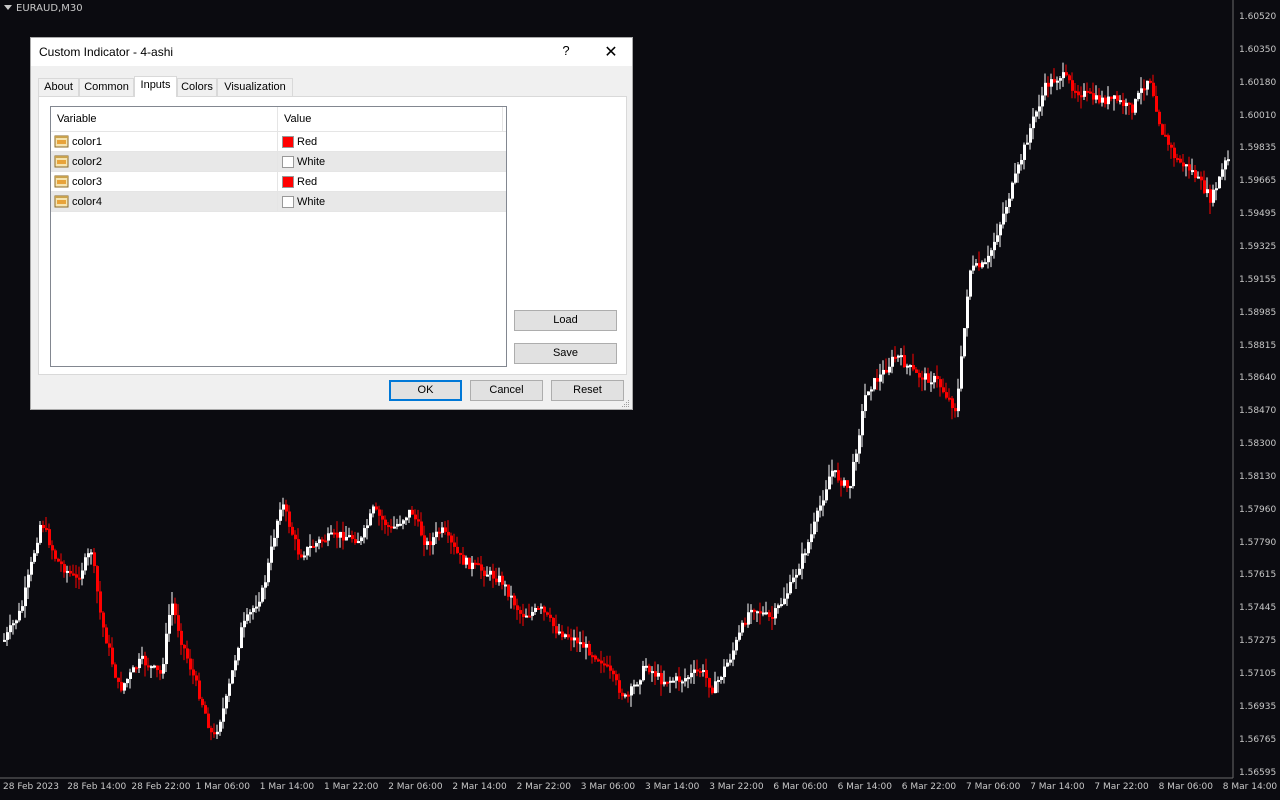 The width and height of the screenshot is (1280, 800). I want to click on save-button: Save, so click(565, 353).